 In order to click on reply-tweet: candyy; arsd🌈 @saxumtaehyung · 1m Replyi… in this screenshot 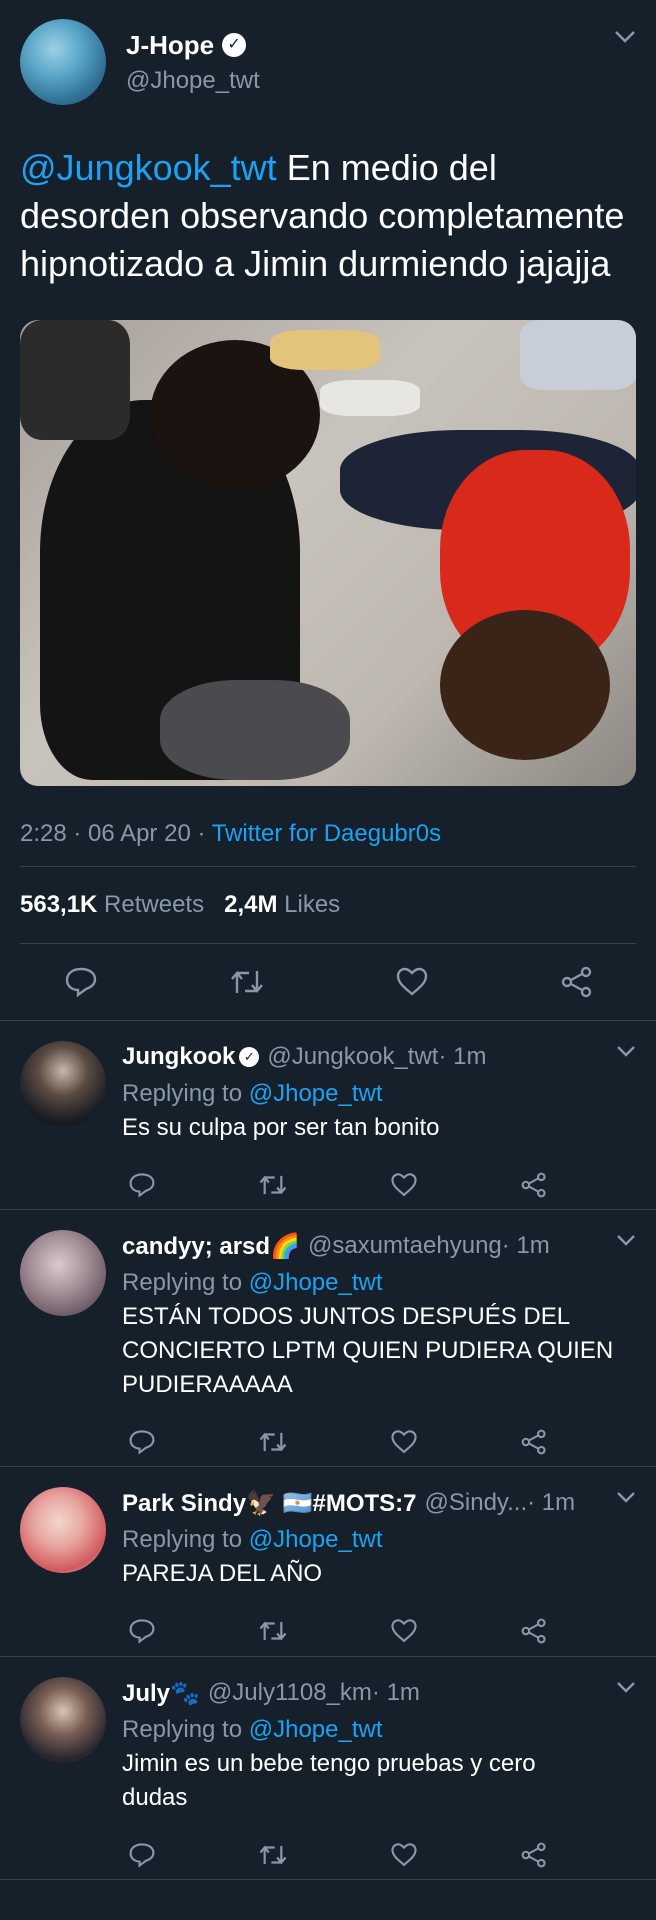, I will do `click(328, 1338)`.